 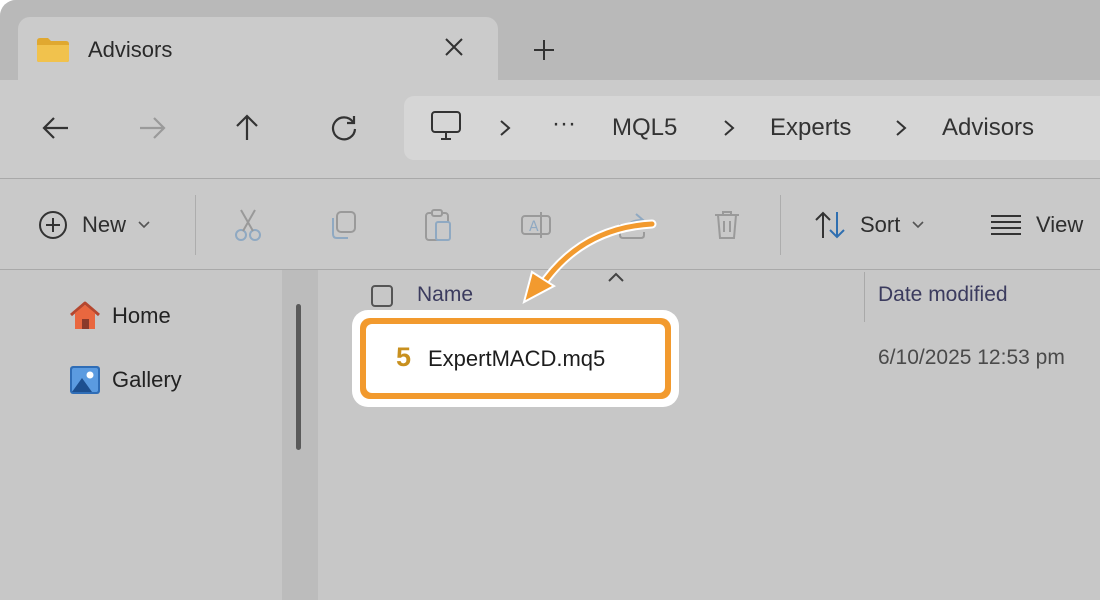 I want to click on view-button: View, so click(x=1036, y=225).